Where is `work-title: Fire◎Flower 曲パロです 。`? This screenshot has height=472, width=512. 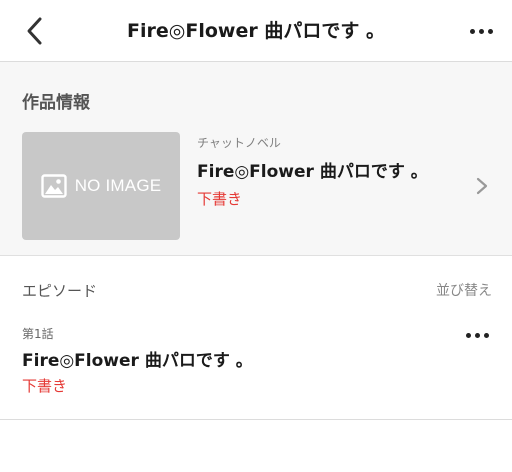 work-title: Fire◎Flower 曲パロです 。 is located at coordinates (312, 172).